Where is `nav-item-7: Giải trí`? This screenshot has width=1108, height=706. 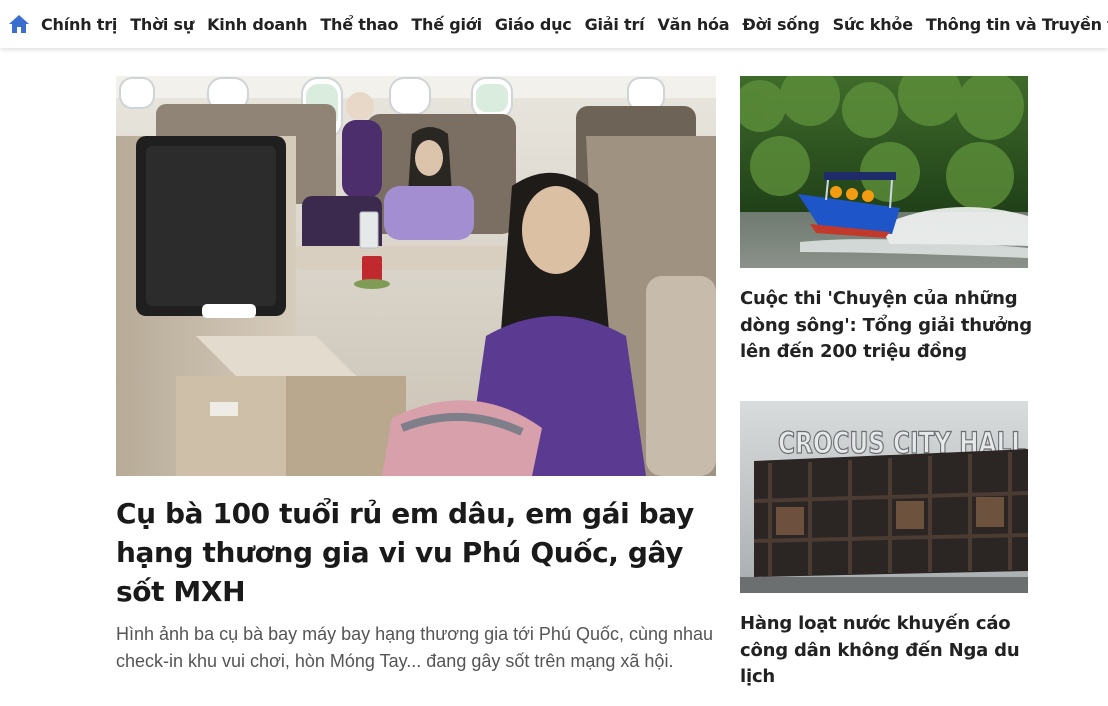 nav-item-7: Giải trí is located at coordinates (615, 24).